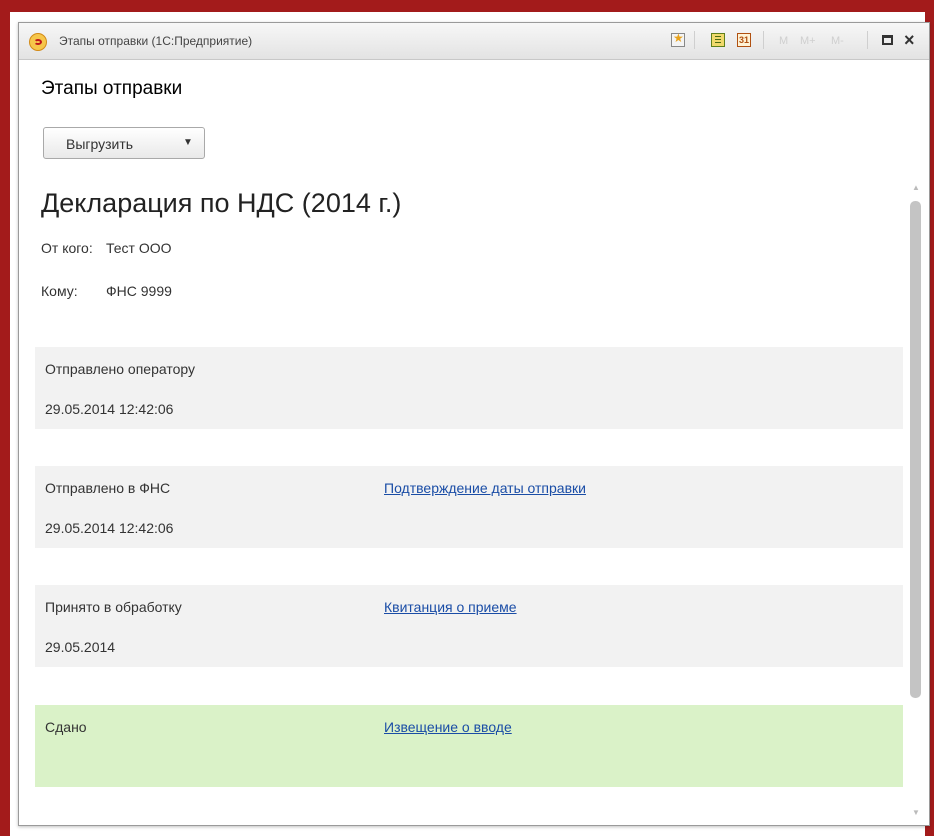 This screenshot has width=934, height=836. I want to click on memory-button-m-minus: M-, so click(837, 41).